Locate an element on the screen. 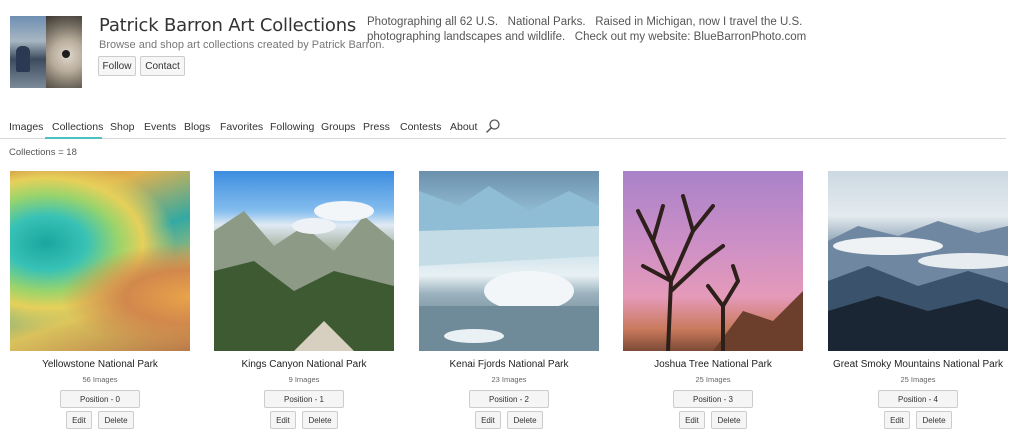  tab-collections: Collections is located at coordinates (77, 127).